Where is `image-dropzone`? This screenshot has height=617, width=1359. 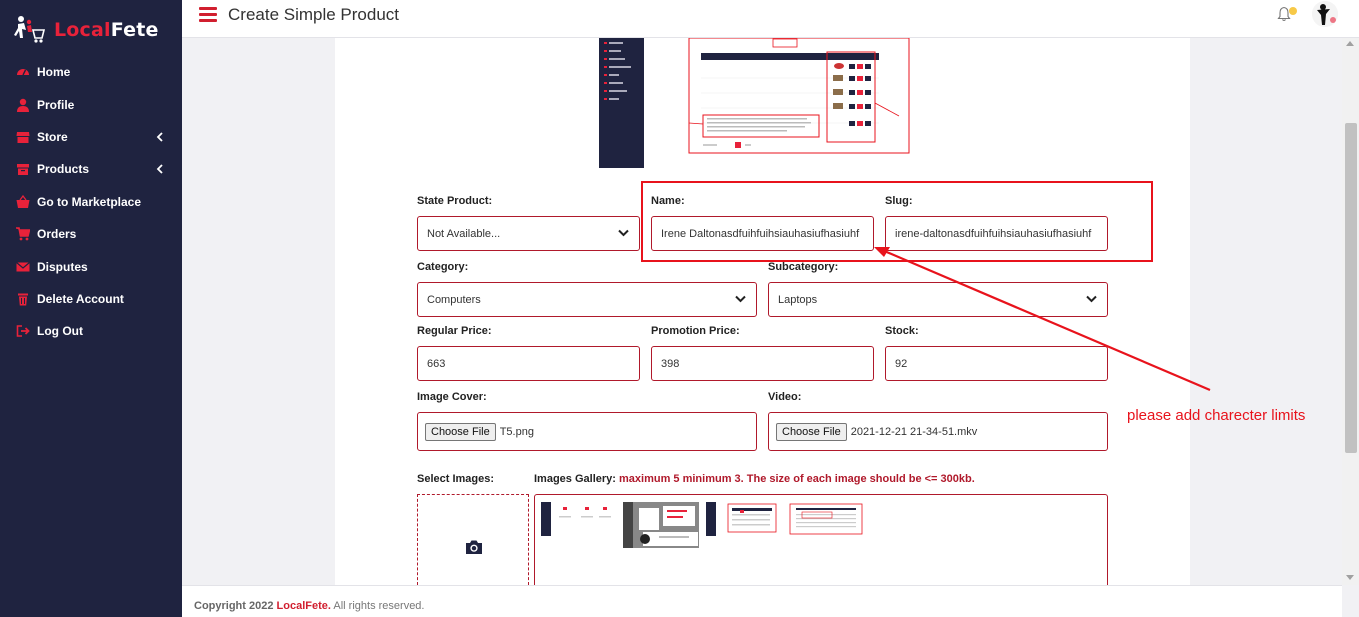
image-dropzone is located at coordinates (473, 539).